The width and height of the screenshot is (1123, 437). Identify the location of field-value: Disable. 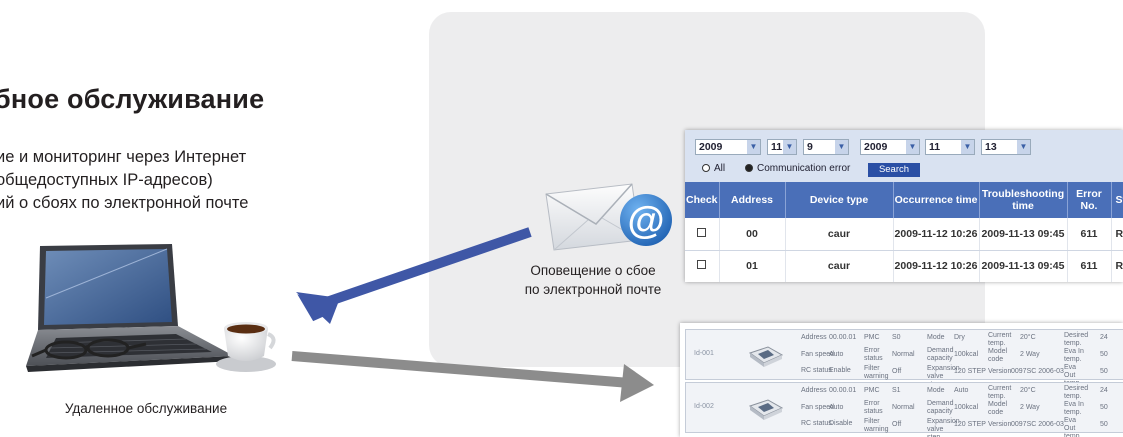
(841, 423).